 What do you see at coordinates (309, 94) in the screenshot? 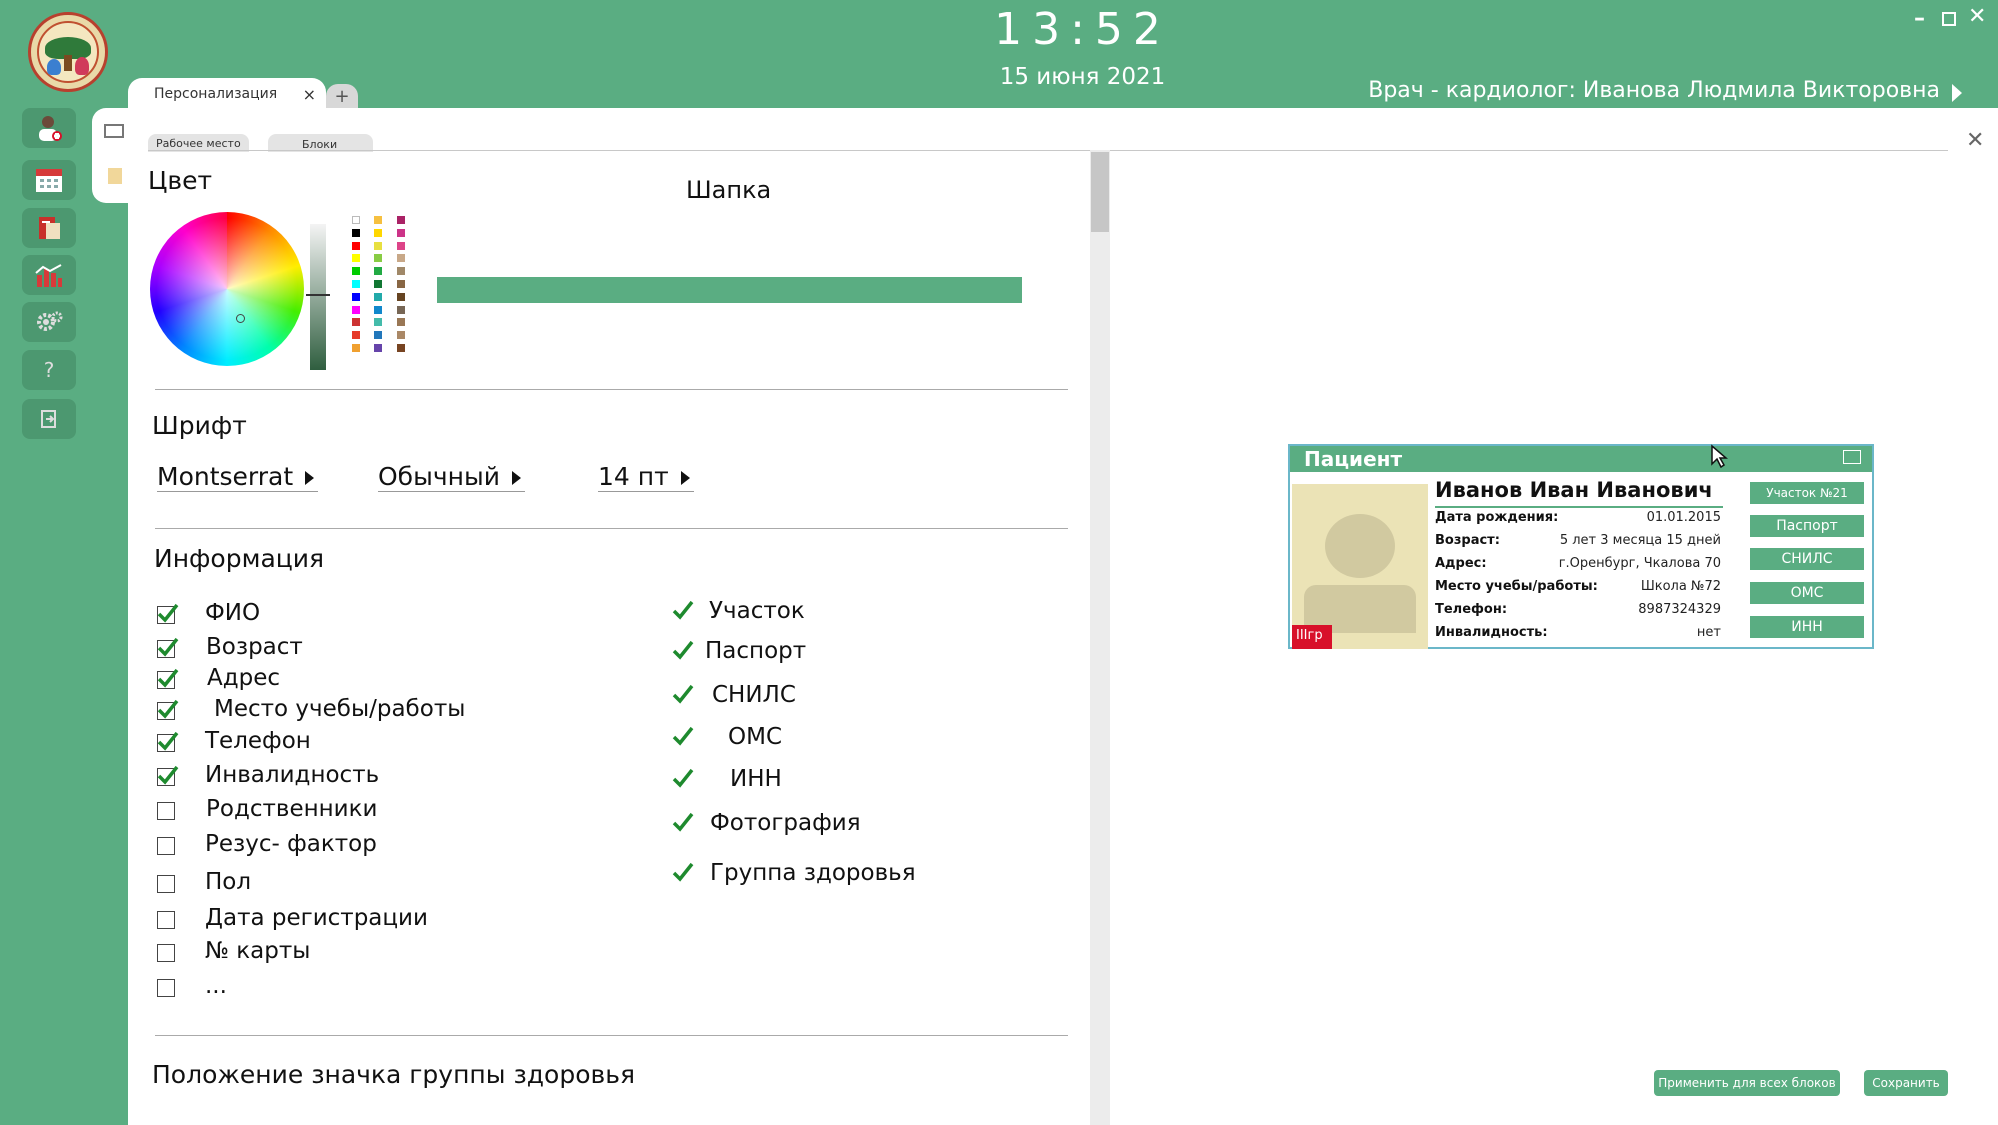
I see `close-tab-icon: ×` at bounding box center [309, 94].